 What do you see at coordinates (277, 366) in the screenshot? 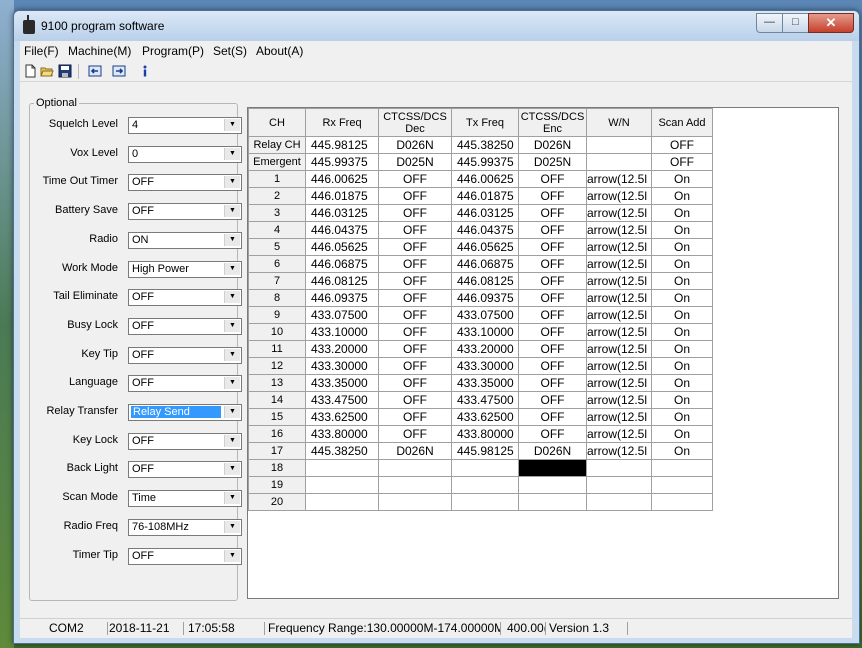
I see `row-header-cell: 12` at bounding box center [277, 366].